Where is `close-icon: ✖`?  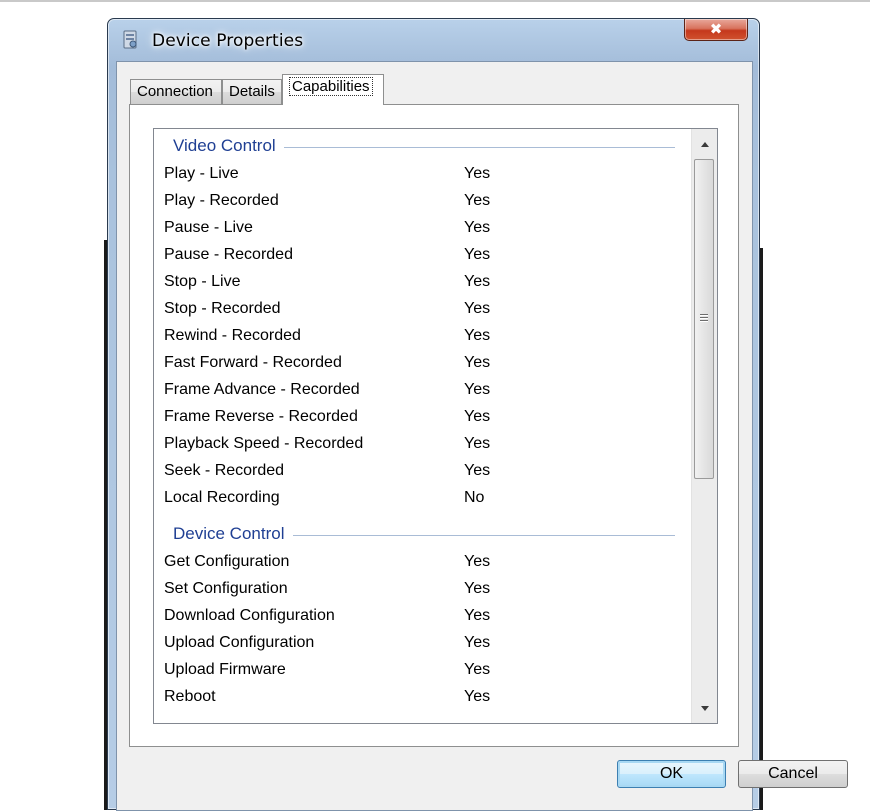
close-icon: ✖ is located at coordinates (716, 29).